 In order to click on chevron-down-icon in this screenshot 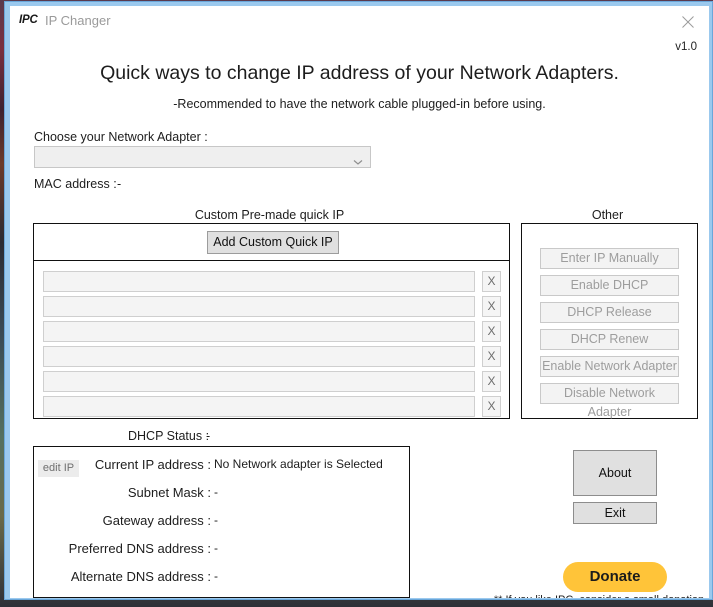, I will do `click(358, 162)`.